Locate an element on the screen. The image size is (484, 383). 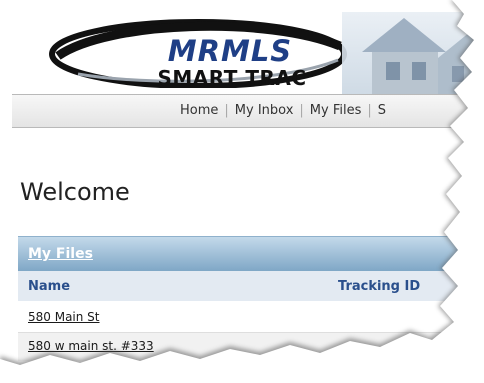
nav-my-inbox-link: My Inbox is located at coordinates (264, 110).